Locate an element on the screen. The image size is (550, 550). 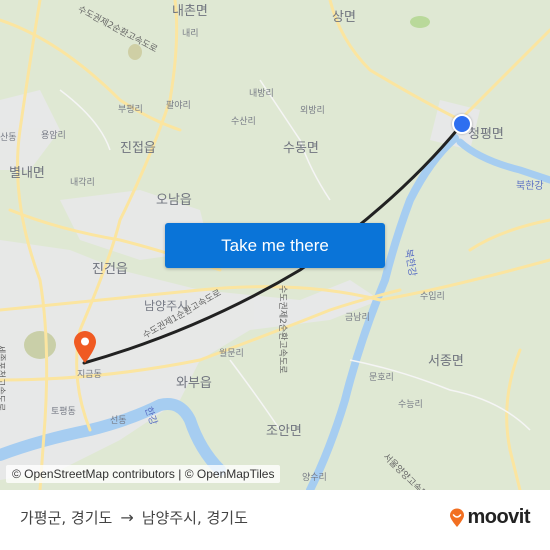
moovit-wordmark: moovit is located at coordinates (498, 517).